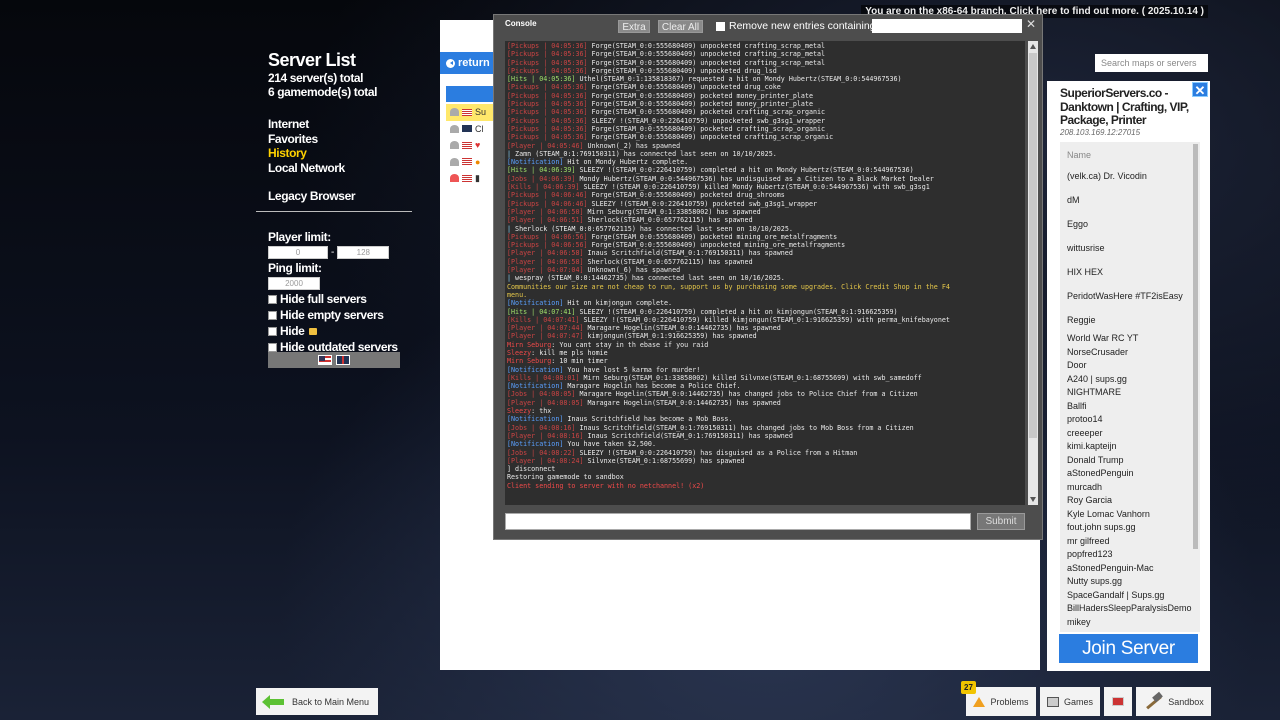 The height and width of the screenshot is (720, 1280). Describe the element at coordinates (1130, 353) in the screenshot. I see `player-row: NorseCrusader` at that location.